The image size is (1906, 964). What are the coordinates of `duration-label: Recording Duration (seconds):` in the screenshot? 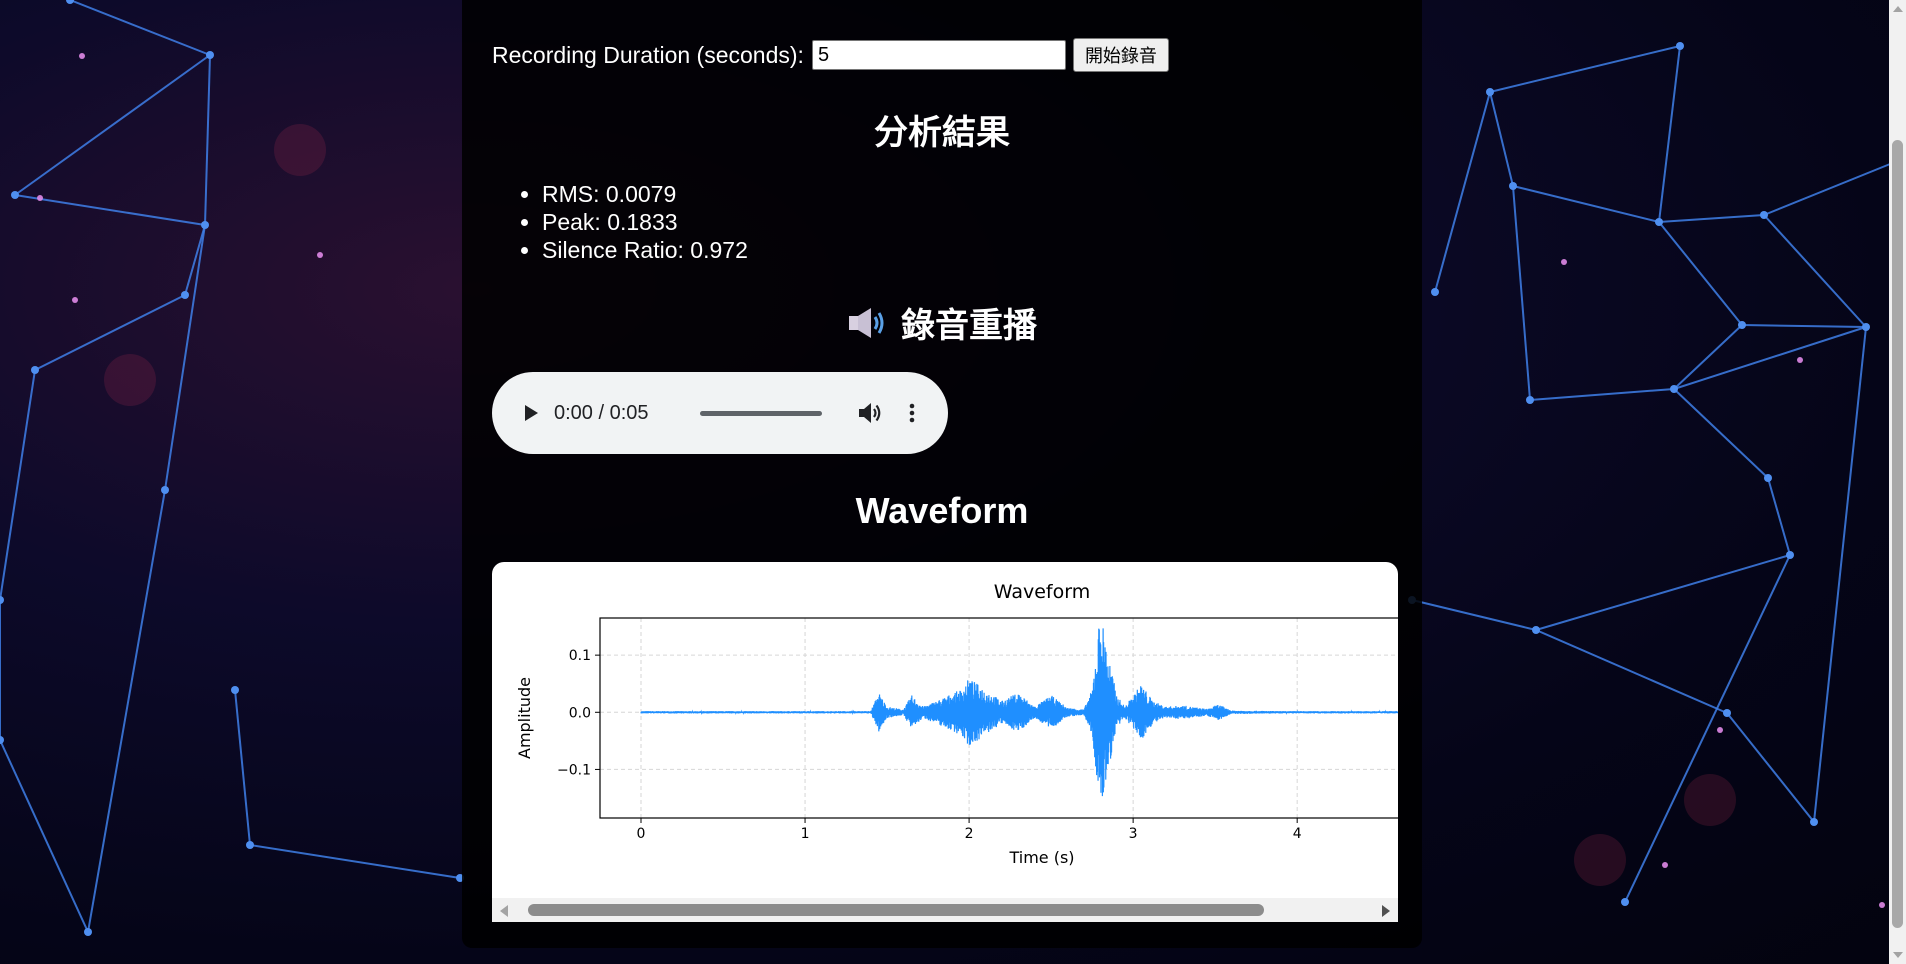 It's located at (648, 54).